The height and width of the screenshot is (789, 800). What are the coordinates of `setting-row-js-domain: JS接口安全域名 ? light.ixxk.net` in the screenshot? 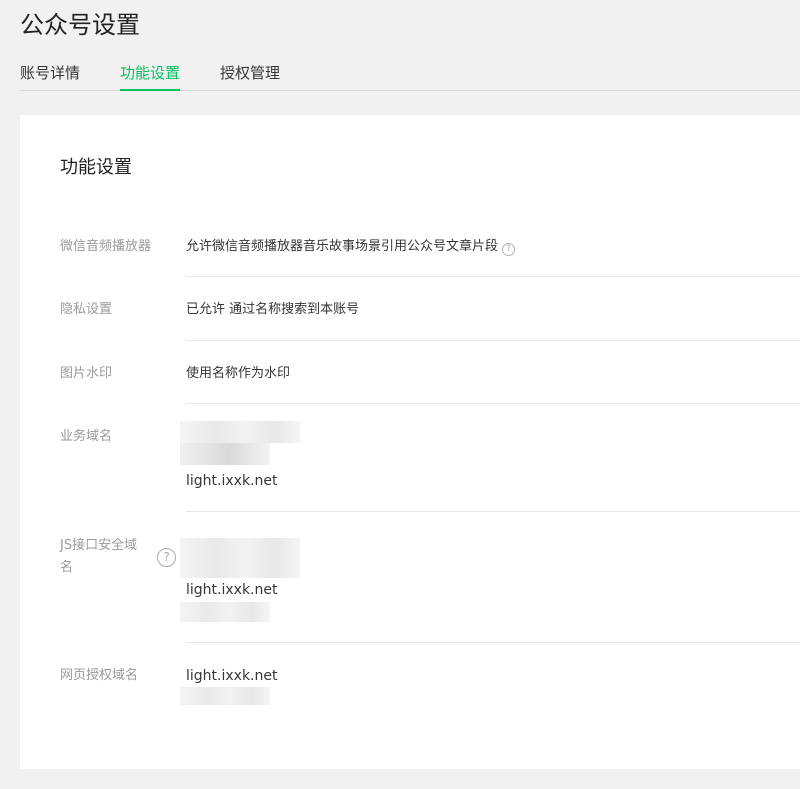 It's located at (430, 580).